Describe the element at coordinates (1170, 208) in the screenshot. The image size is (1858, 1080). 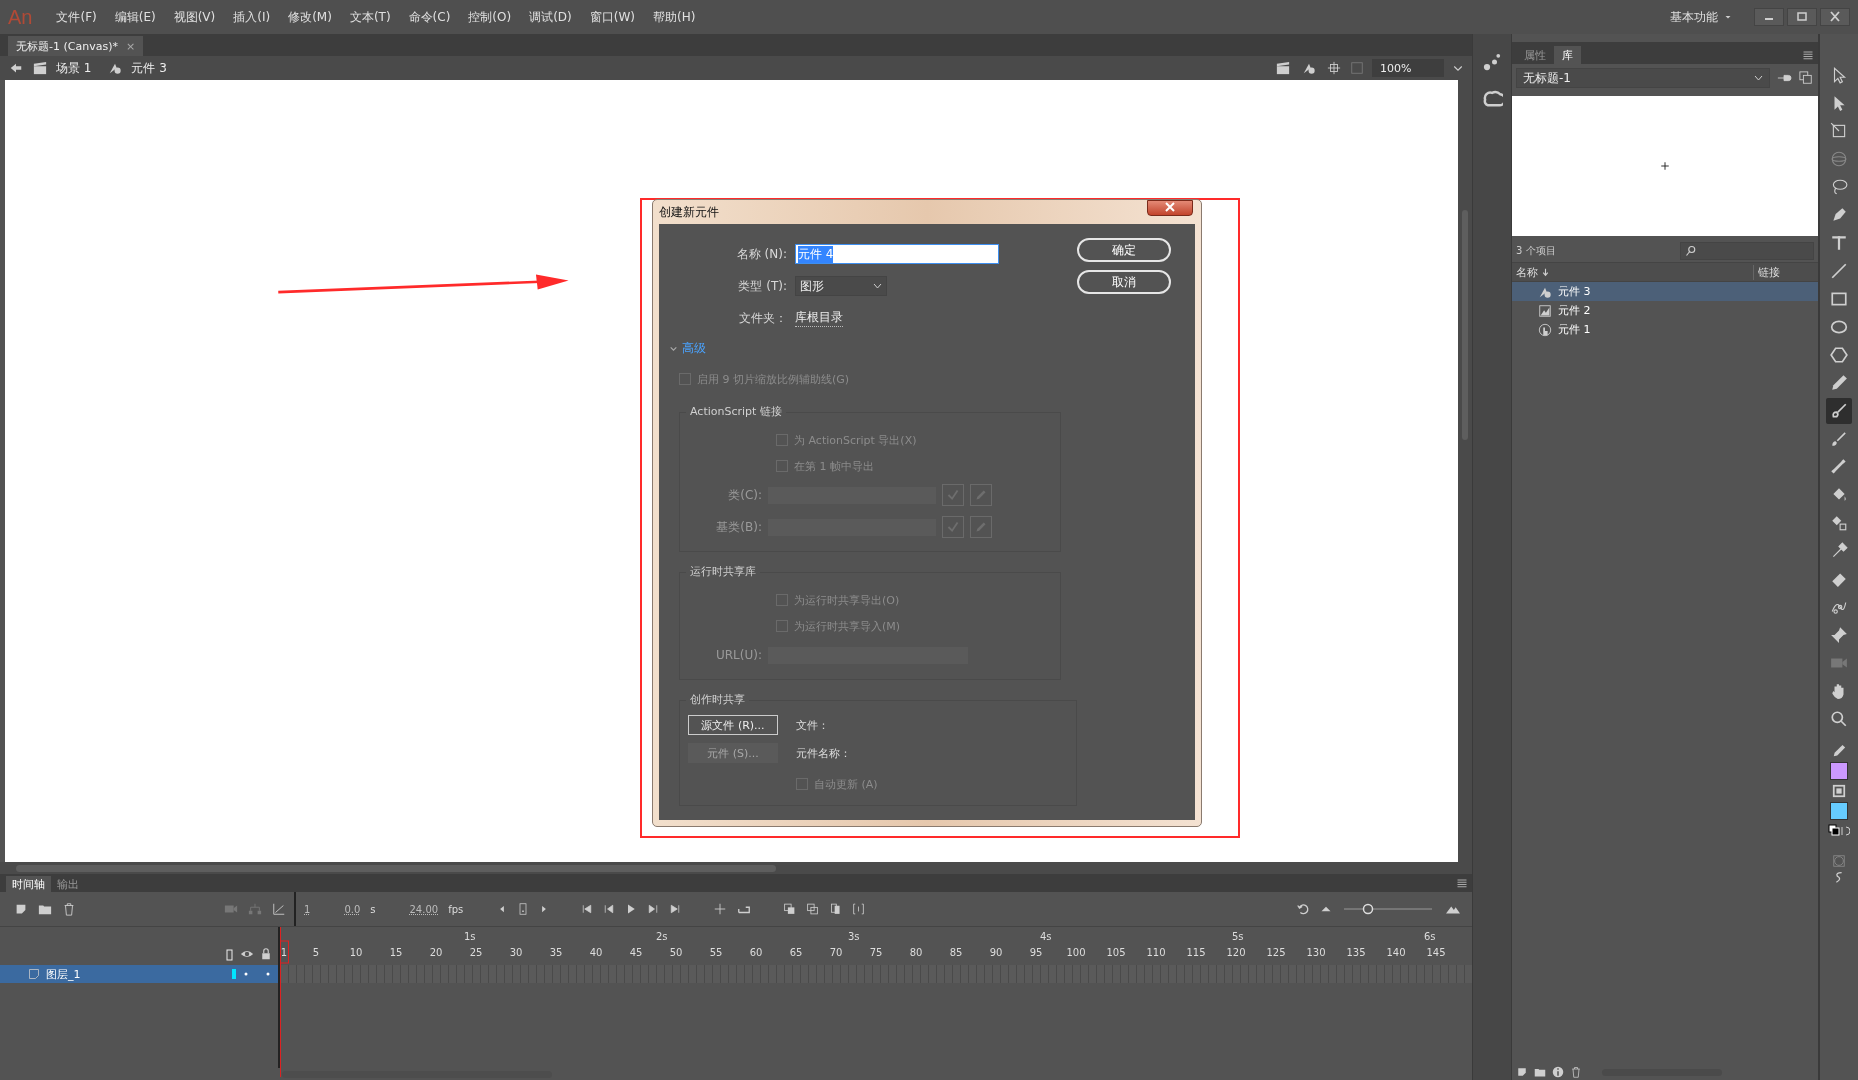
I see `close-button` at that location.